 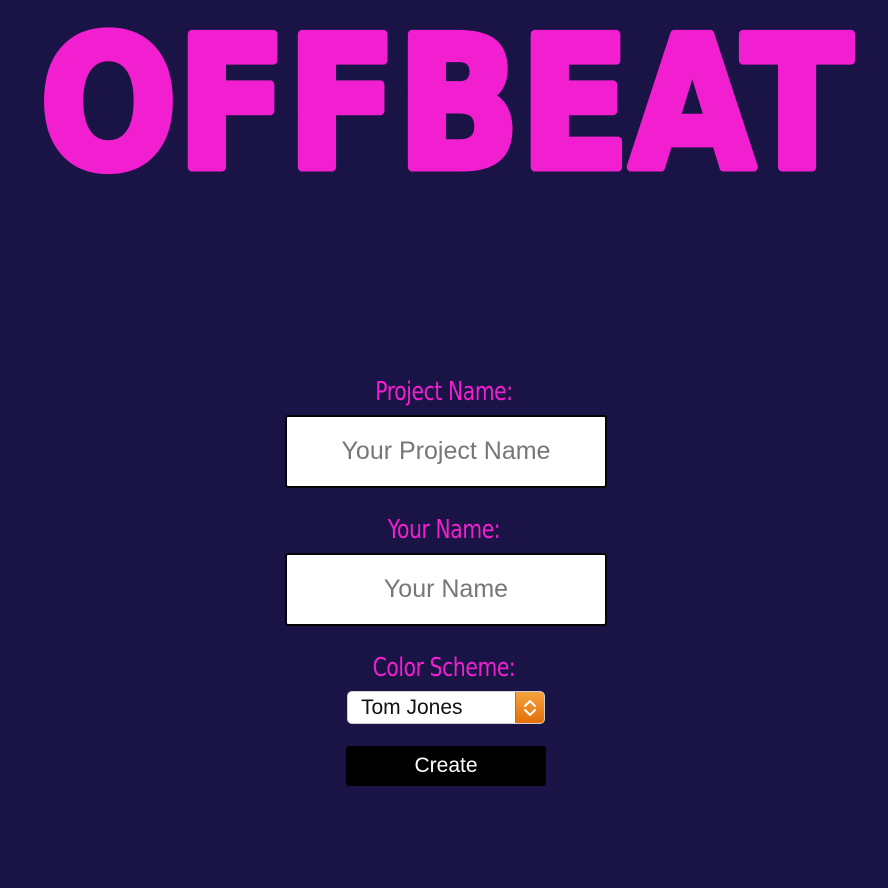 I want to click on color-scheme-select: Tom Jones, so click(x=446, y=707).